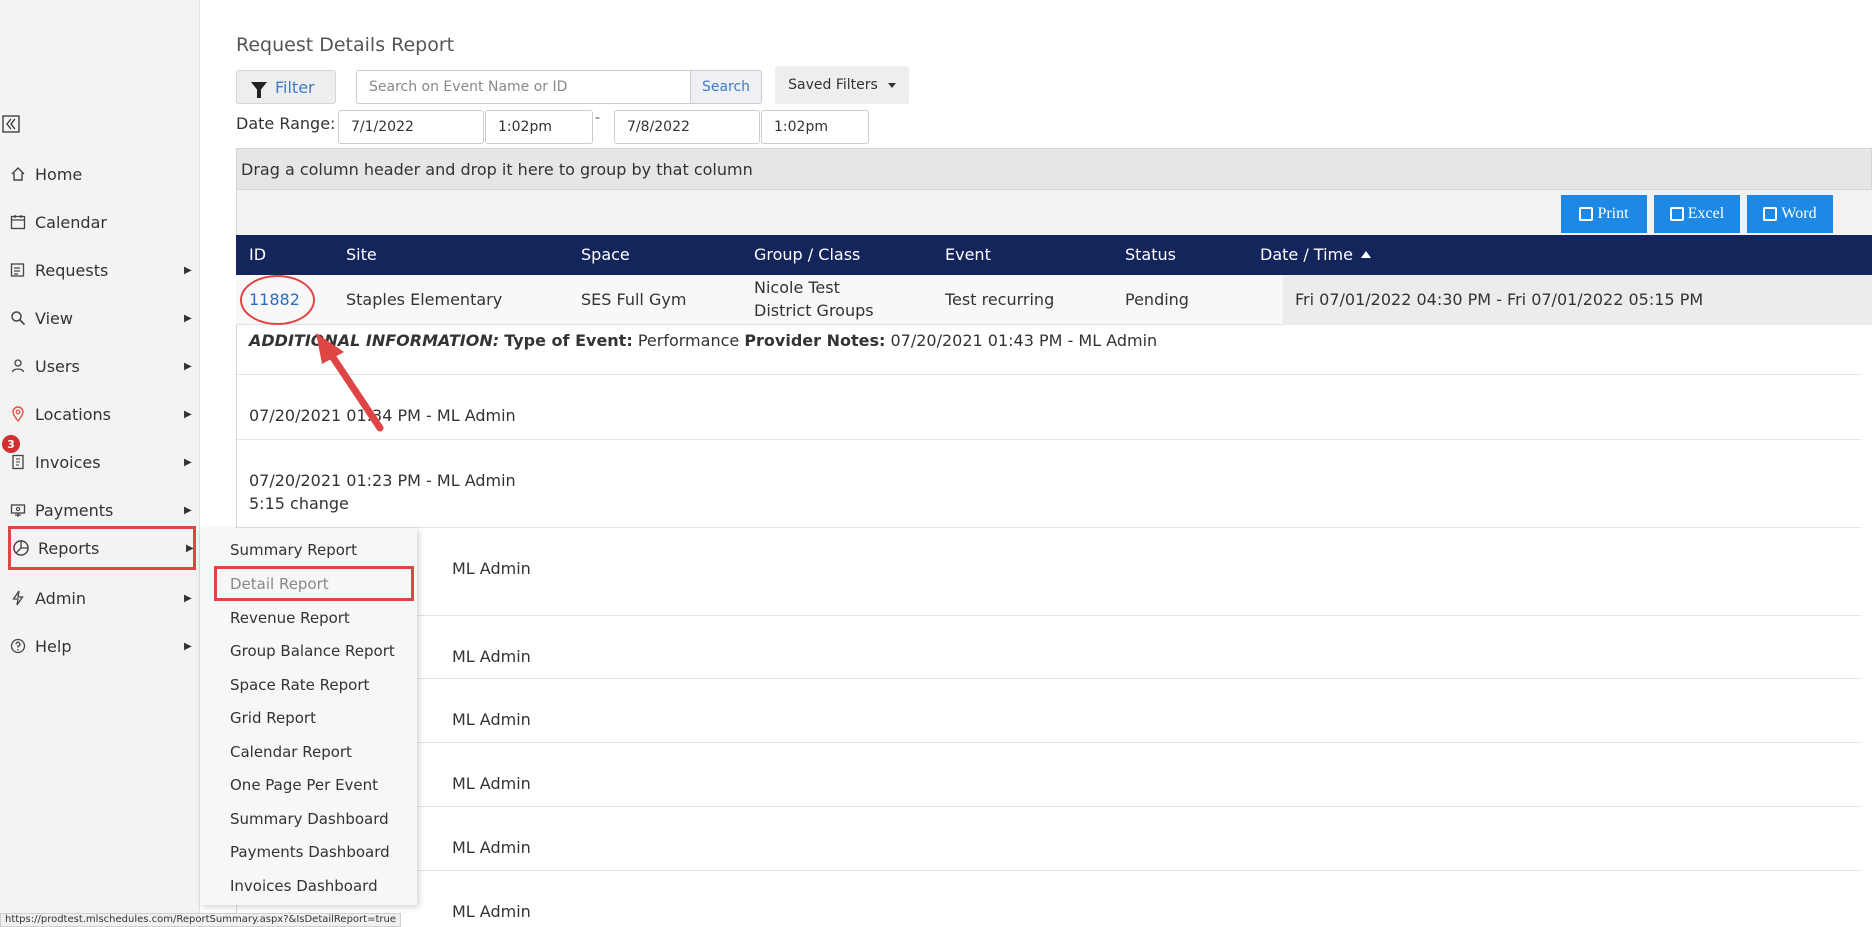 This screenshot has height=927, width=1872. Describe the element at coordinates (1697, 214) in the screenshot. I see `excel-button: Excel` at that location.